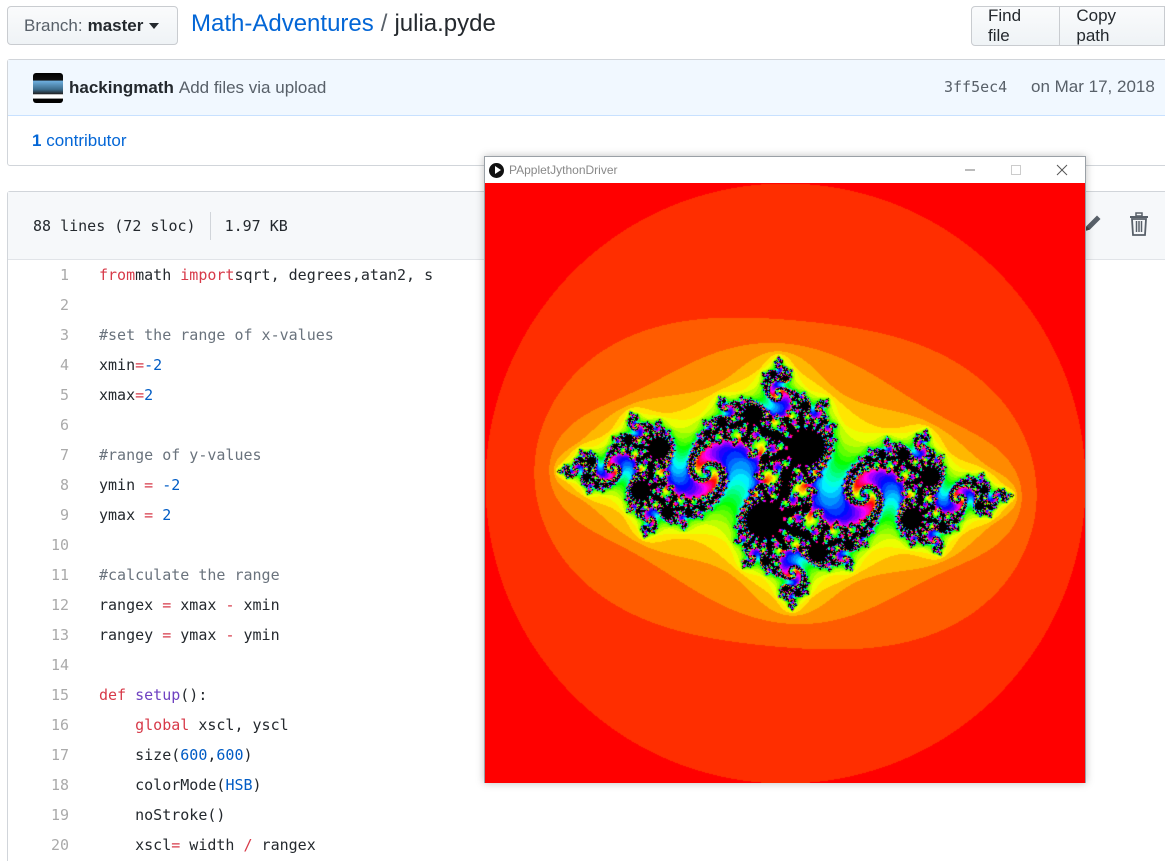 This screenshot has width=1165, height=861. Describe the element at coordinates (120, 515) in the screenshot. I see `line-content: ymax = 2` at that location.